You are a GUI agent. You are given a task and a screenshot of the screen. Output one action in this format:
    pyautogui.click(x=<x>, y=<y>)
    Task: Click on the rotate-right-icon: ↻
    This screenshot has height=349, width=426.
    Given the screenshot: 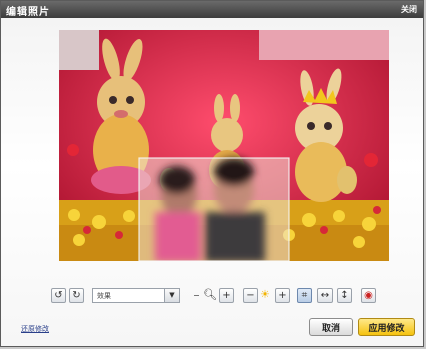 What is the action you would take?
    pyautogui.click(x=76, y=295)
    